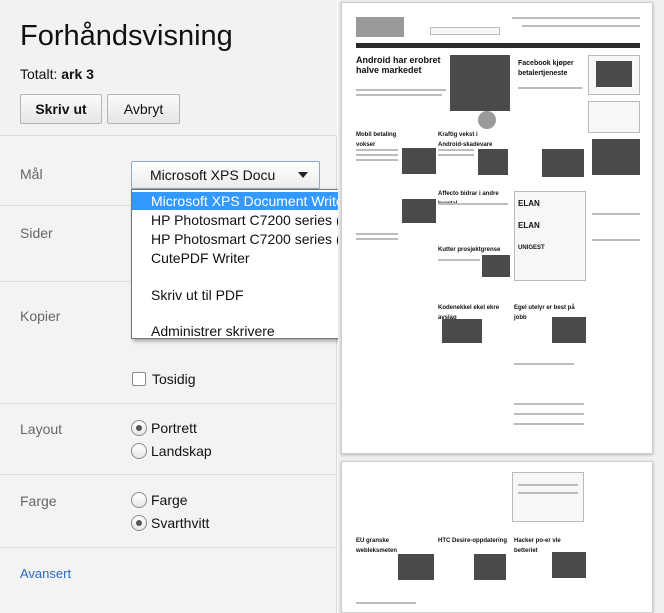  What do you see at coordinates (143, 109) in the screenshot?
I see `cancel-button: Avbryt` at bounding box center [143, 109].